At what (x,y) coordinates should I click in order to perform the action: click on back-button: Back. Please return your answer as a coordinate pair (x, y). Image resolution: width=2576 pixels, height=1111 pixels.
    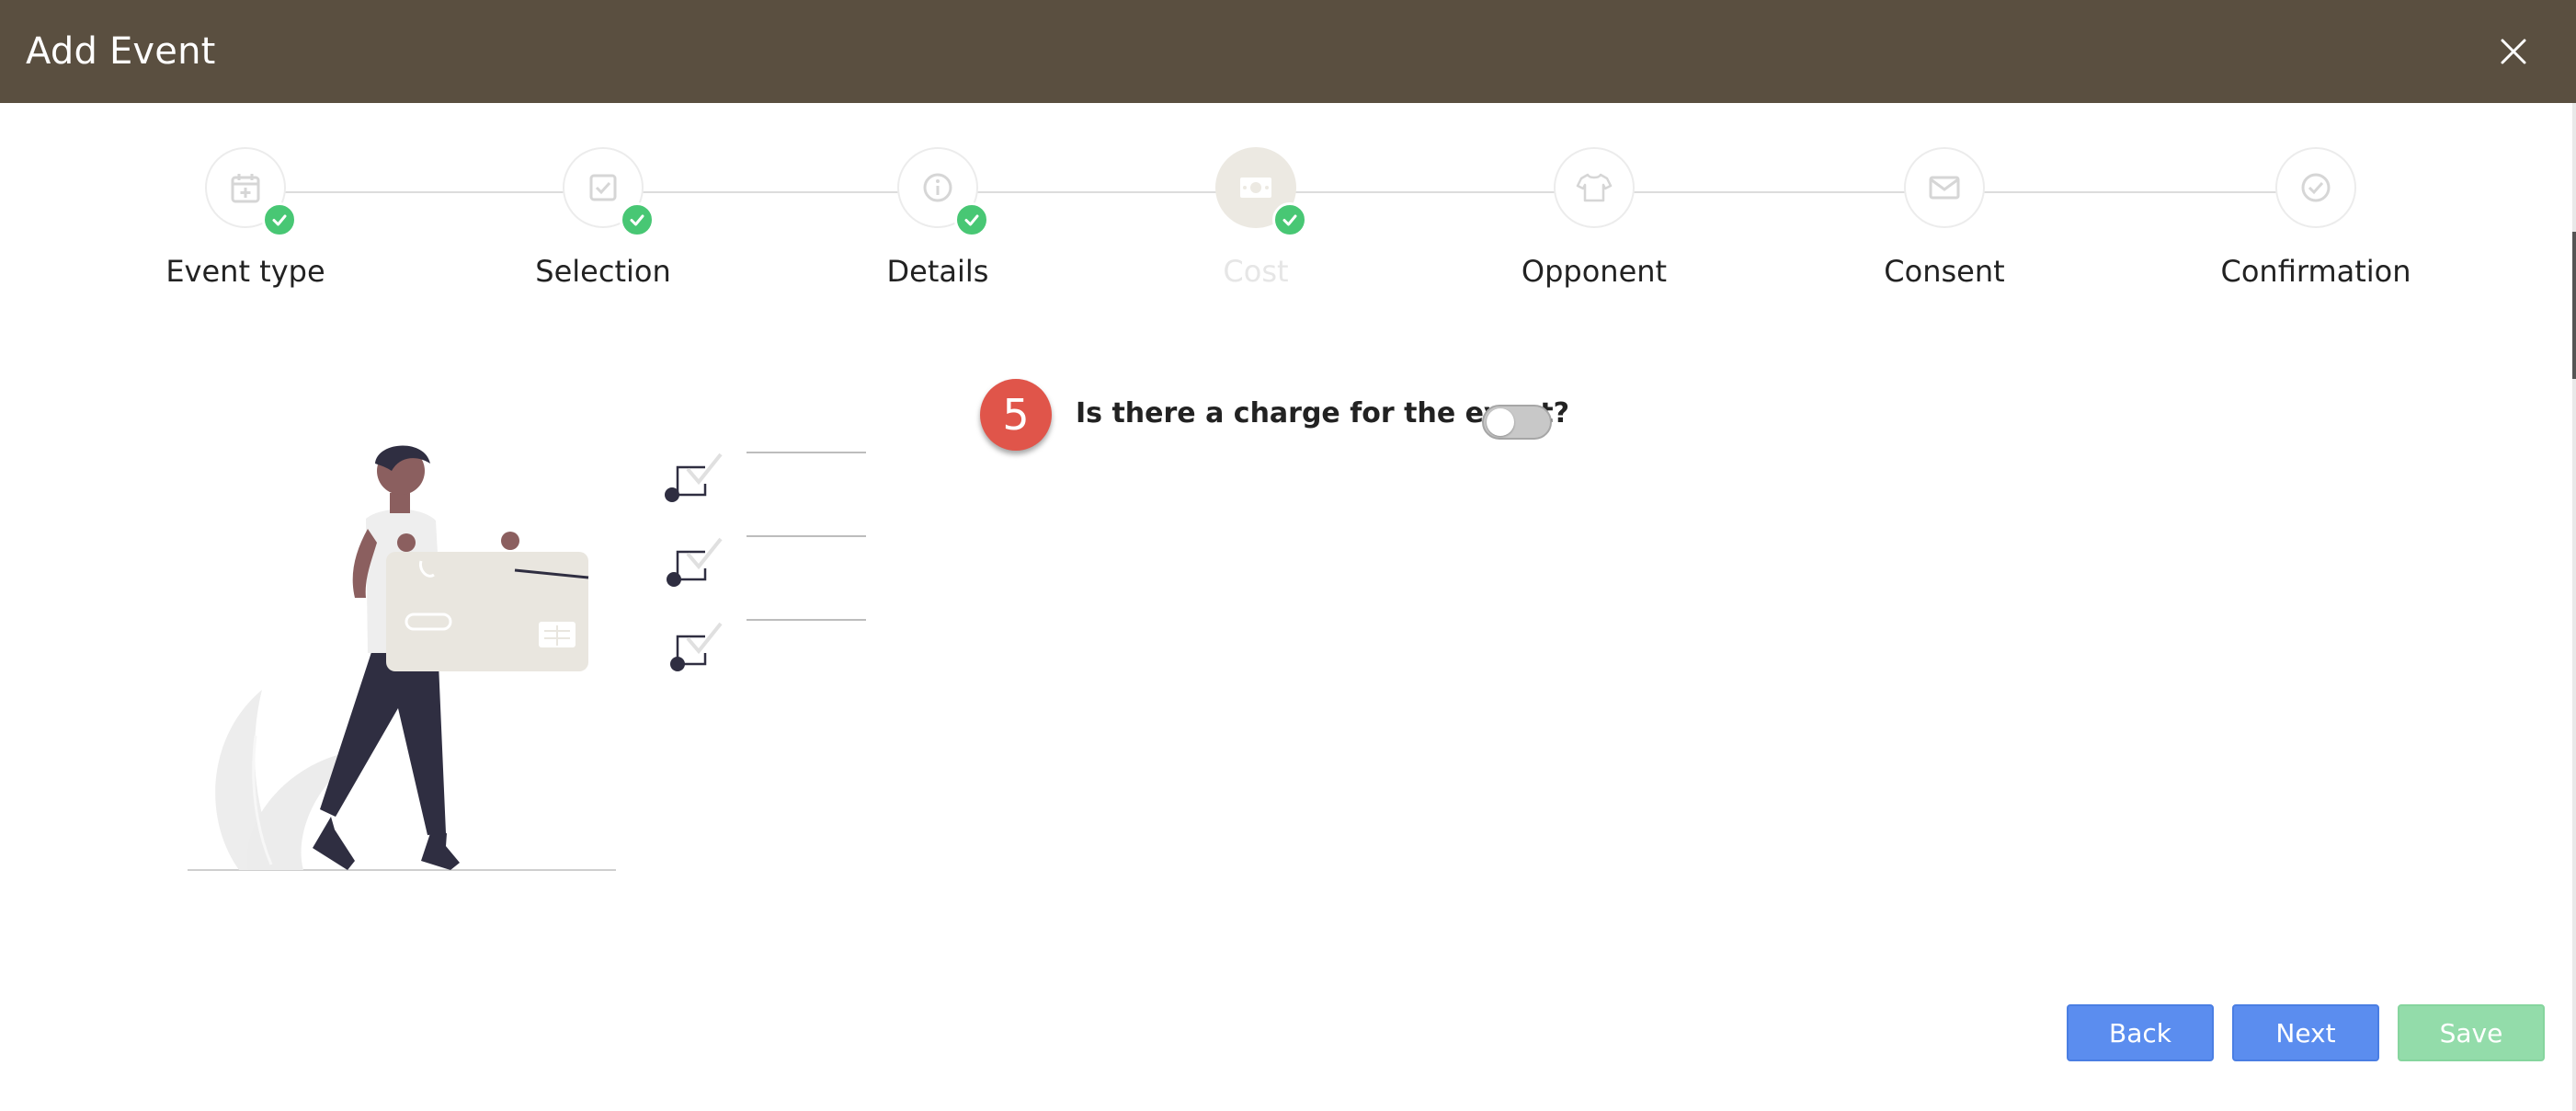
    Looking at the image, I should click on (2140, 1032).